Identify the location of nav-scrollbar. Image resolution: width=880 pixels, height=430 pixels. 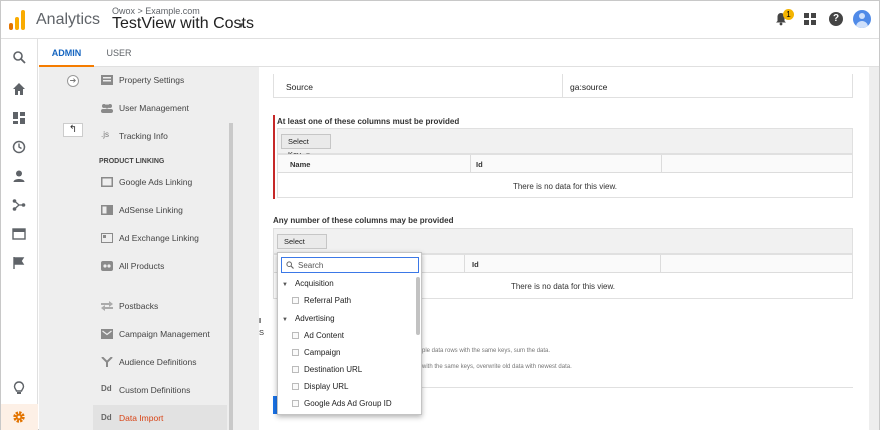
(231, 276).